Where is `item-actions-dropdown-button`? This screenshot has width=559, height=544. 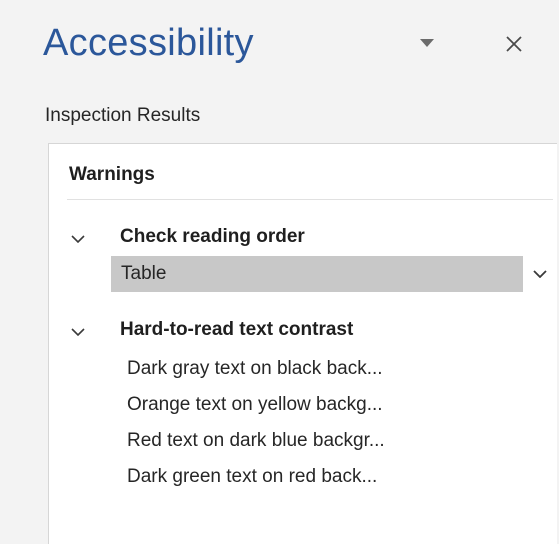 item-actions-dropdown-button is located at coordinates (540, 274).